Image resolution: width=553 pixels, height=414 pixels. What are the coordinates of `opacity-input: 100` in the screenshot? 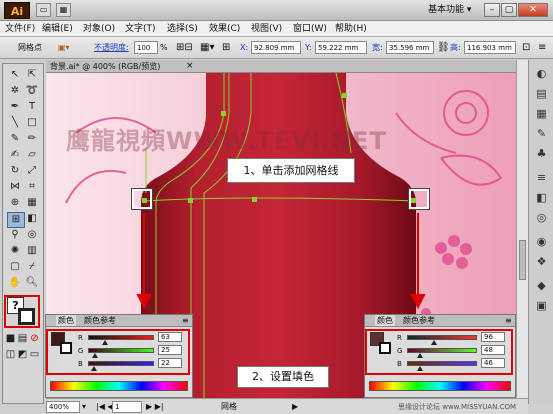 It's located at (146, 47).